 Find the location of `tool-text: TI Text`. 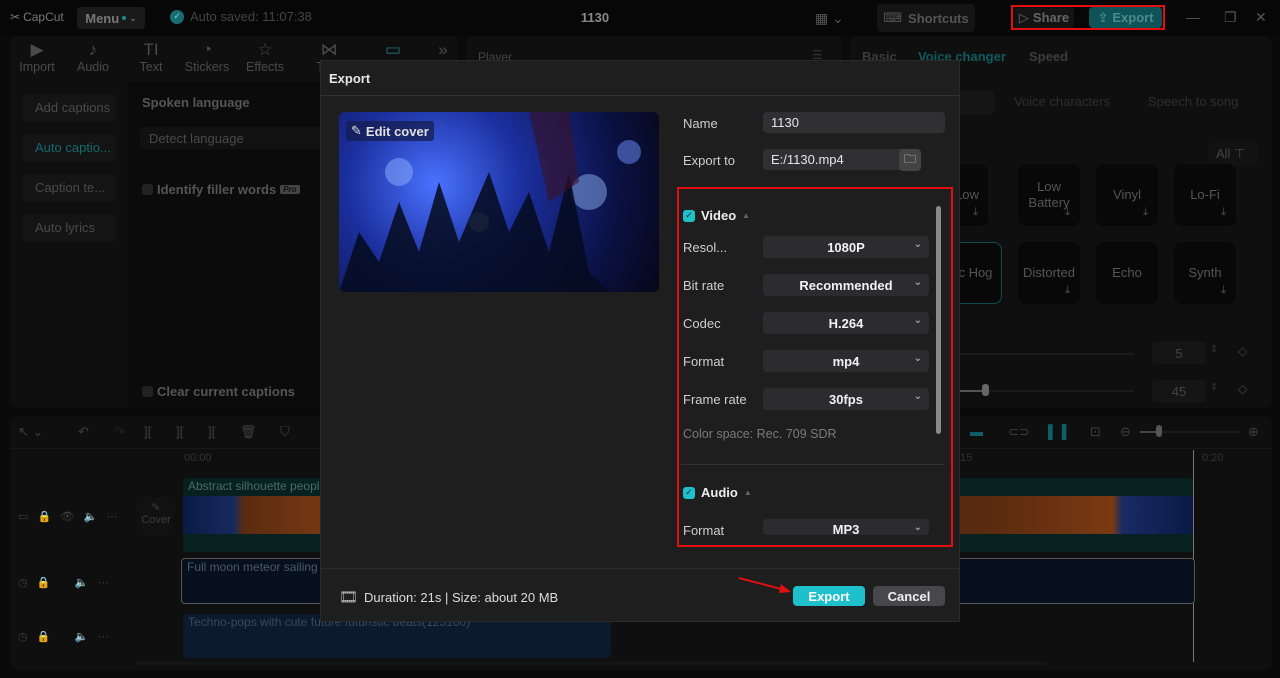

tool-text: TI Text is located at coordinates (151, 57).